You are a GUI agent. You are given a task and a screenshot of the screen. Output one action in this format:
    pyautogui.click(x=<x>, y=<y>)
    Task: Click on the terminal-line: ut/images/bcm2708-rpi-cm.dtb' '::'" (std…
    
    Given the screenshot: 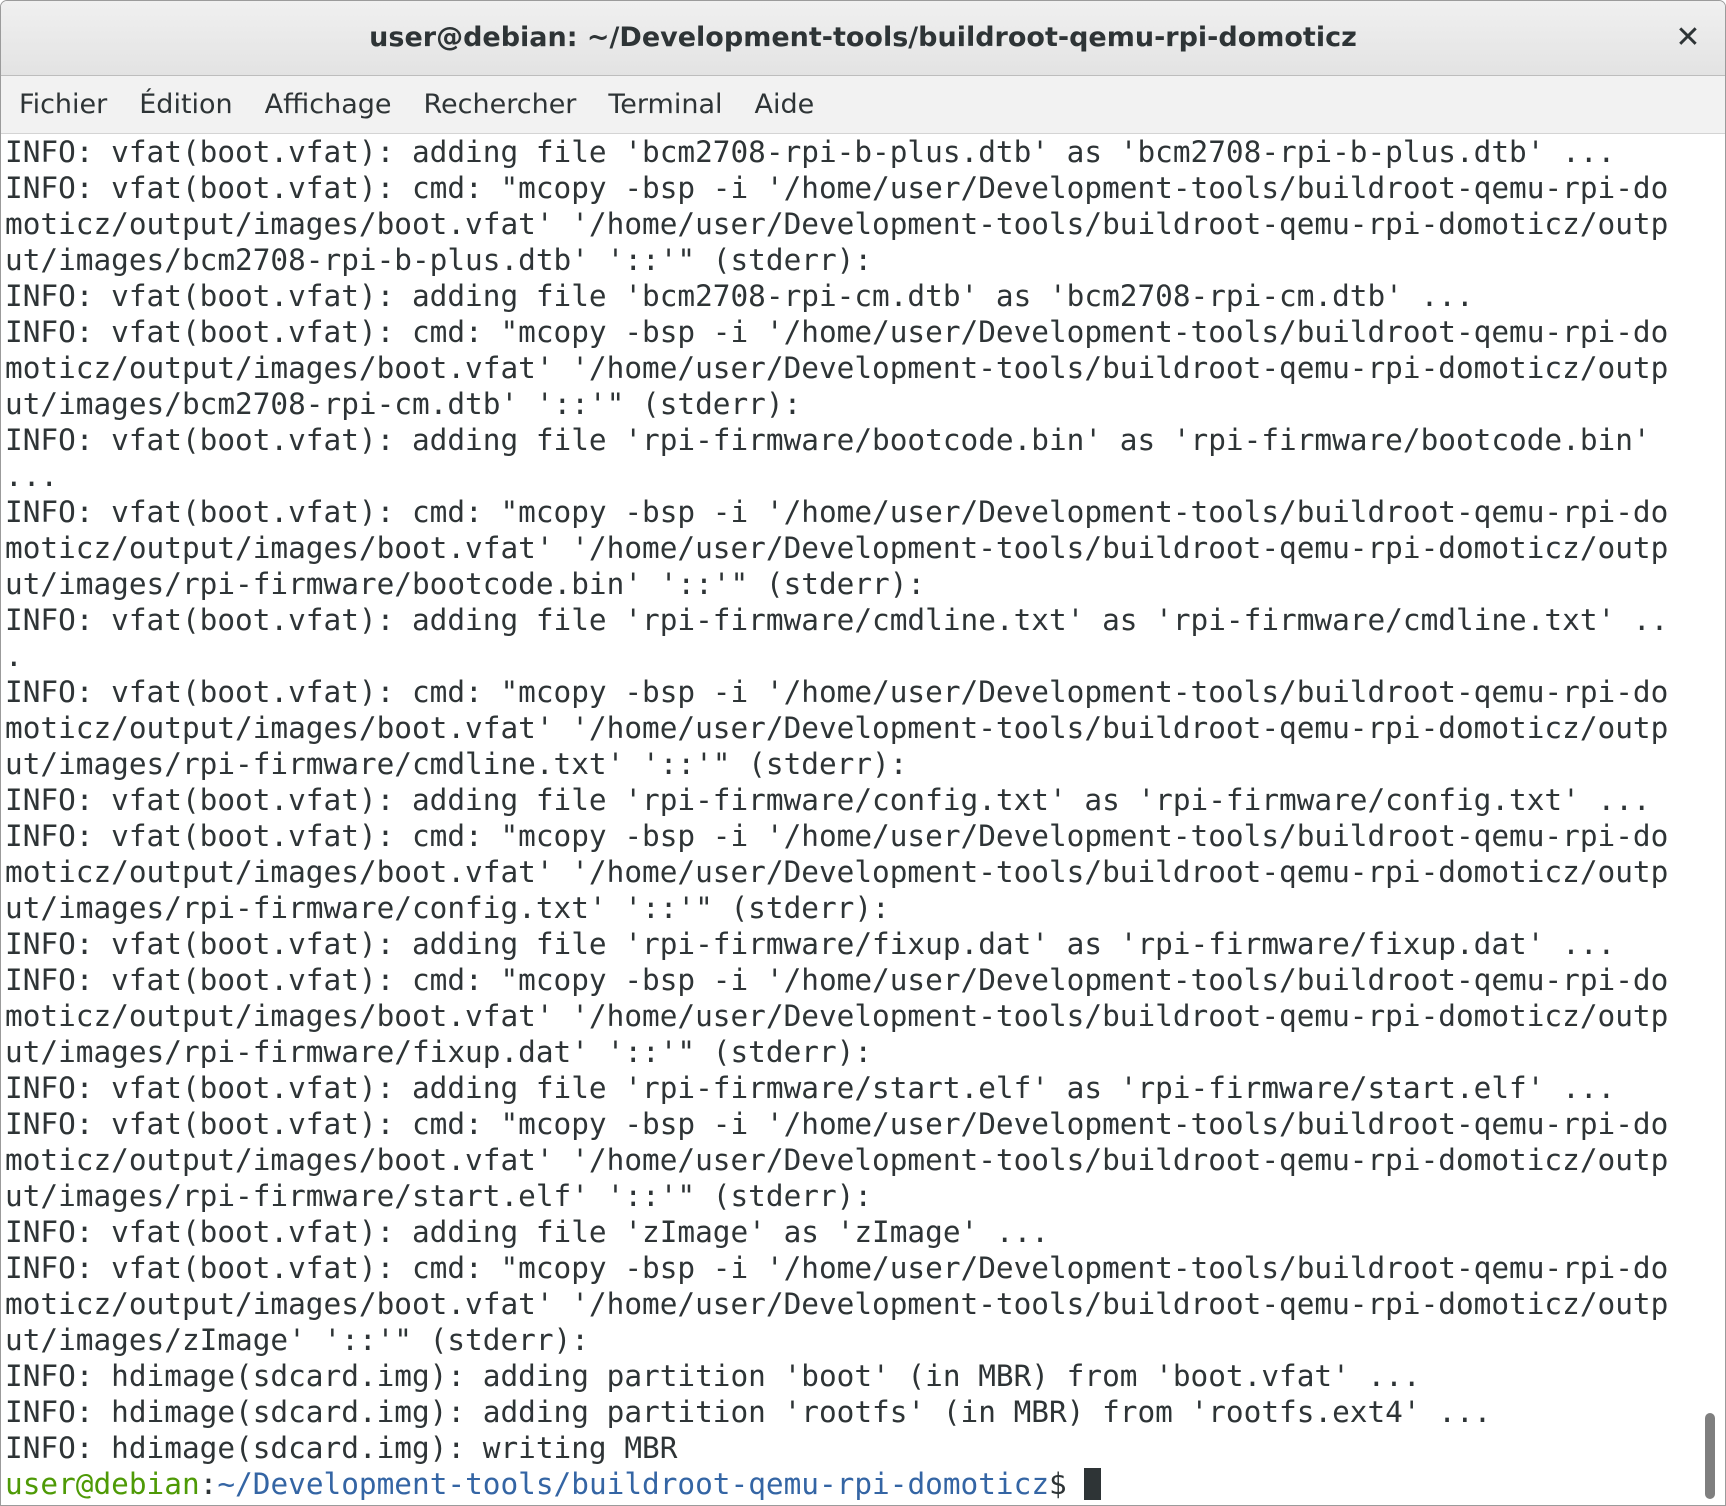 What is the action you would take?
    pyautogui.click(x=403, y=404)
    